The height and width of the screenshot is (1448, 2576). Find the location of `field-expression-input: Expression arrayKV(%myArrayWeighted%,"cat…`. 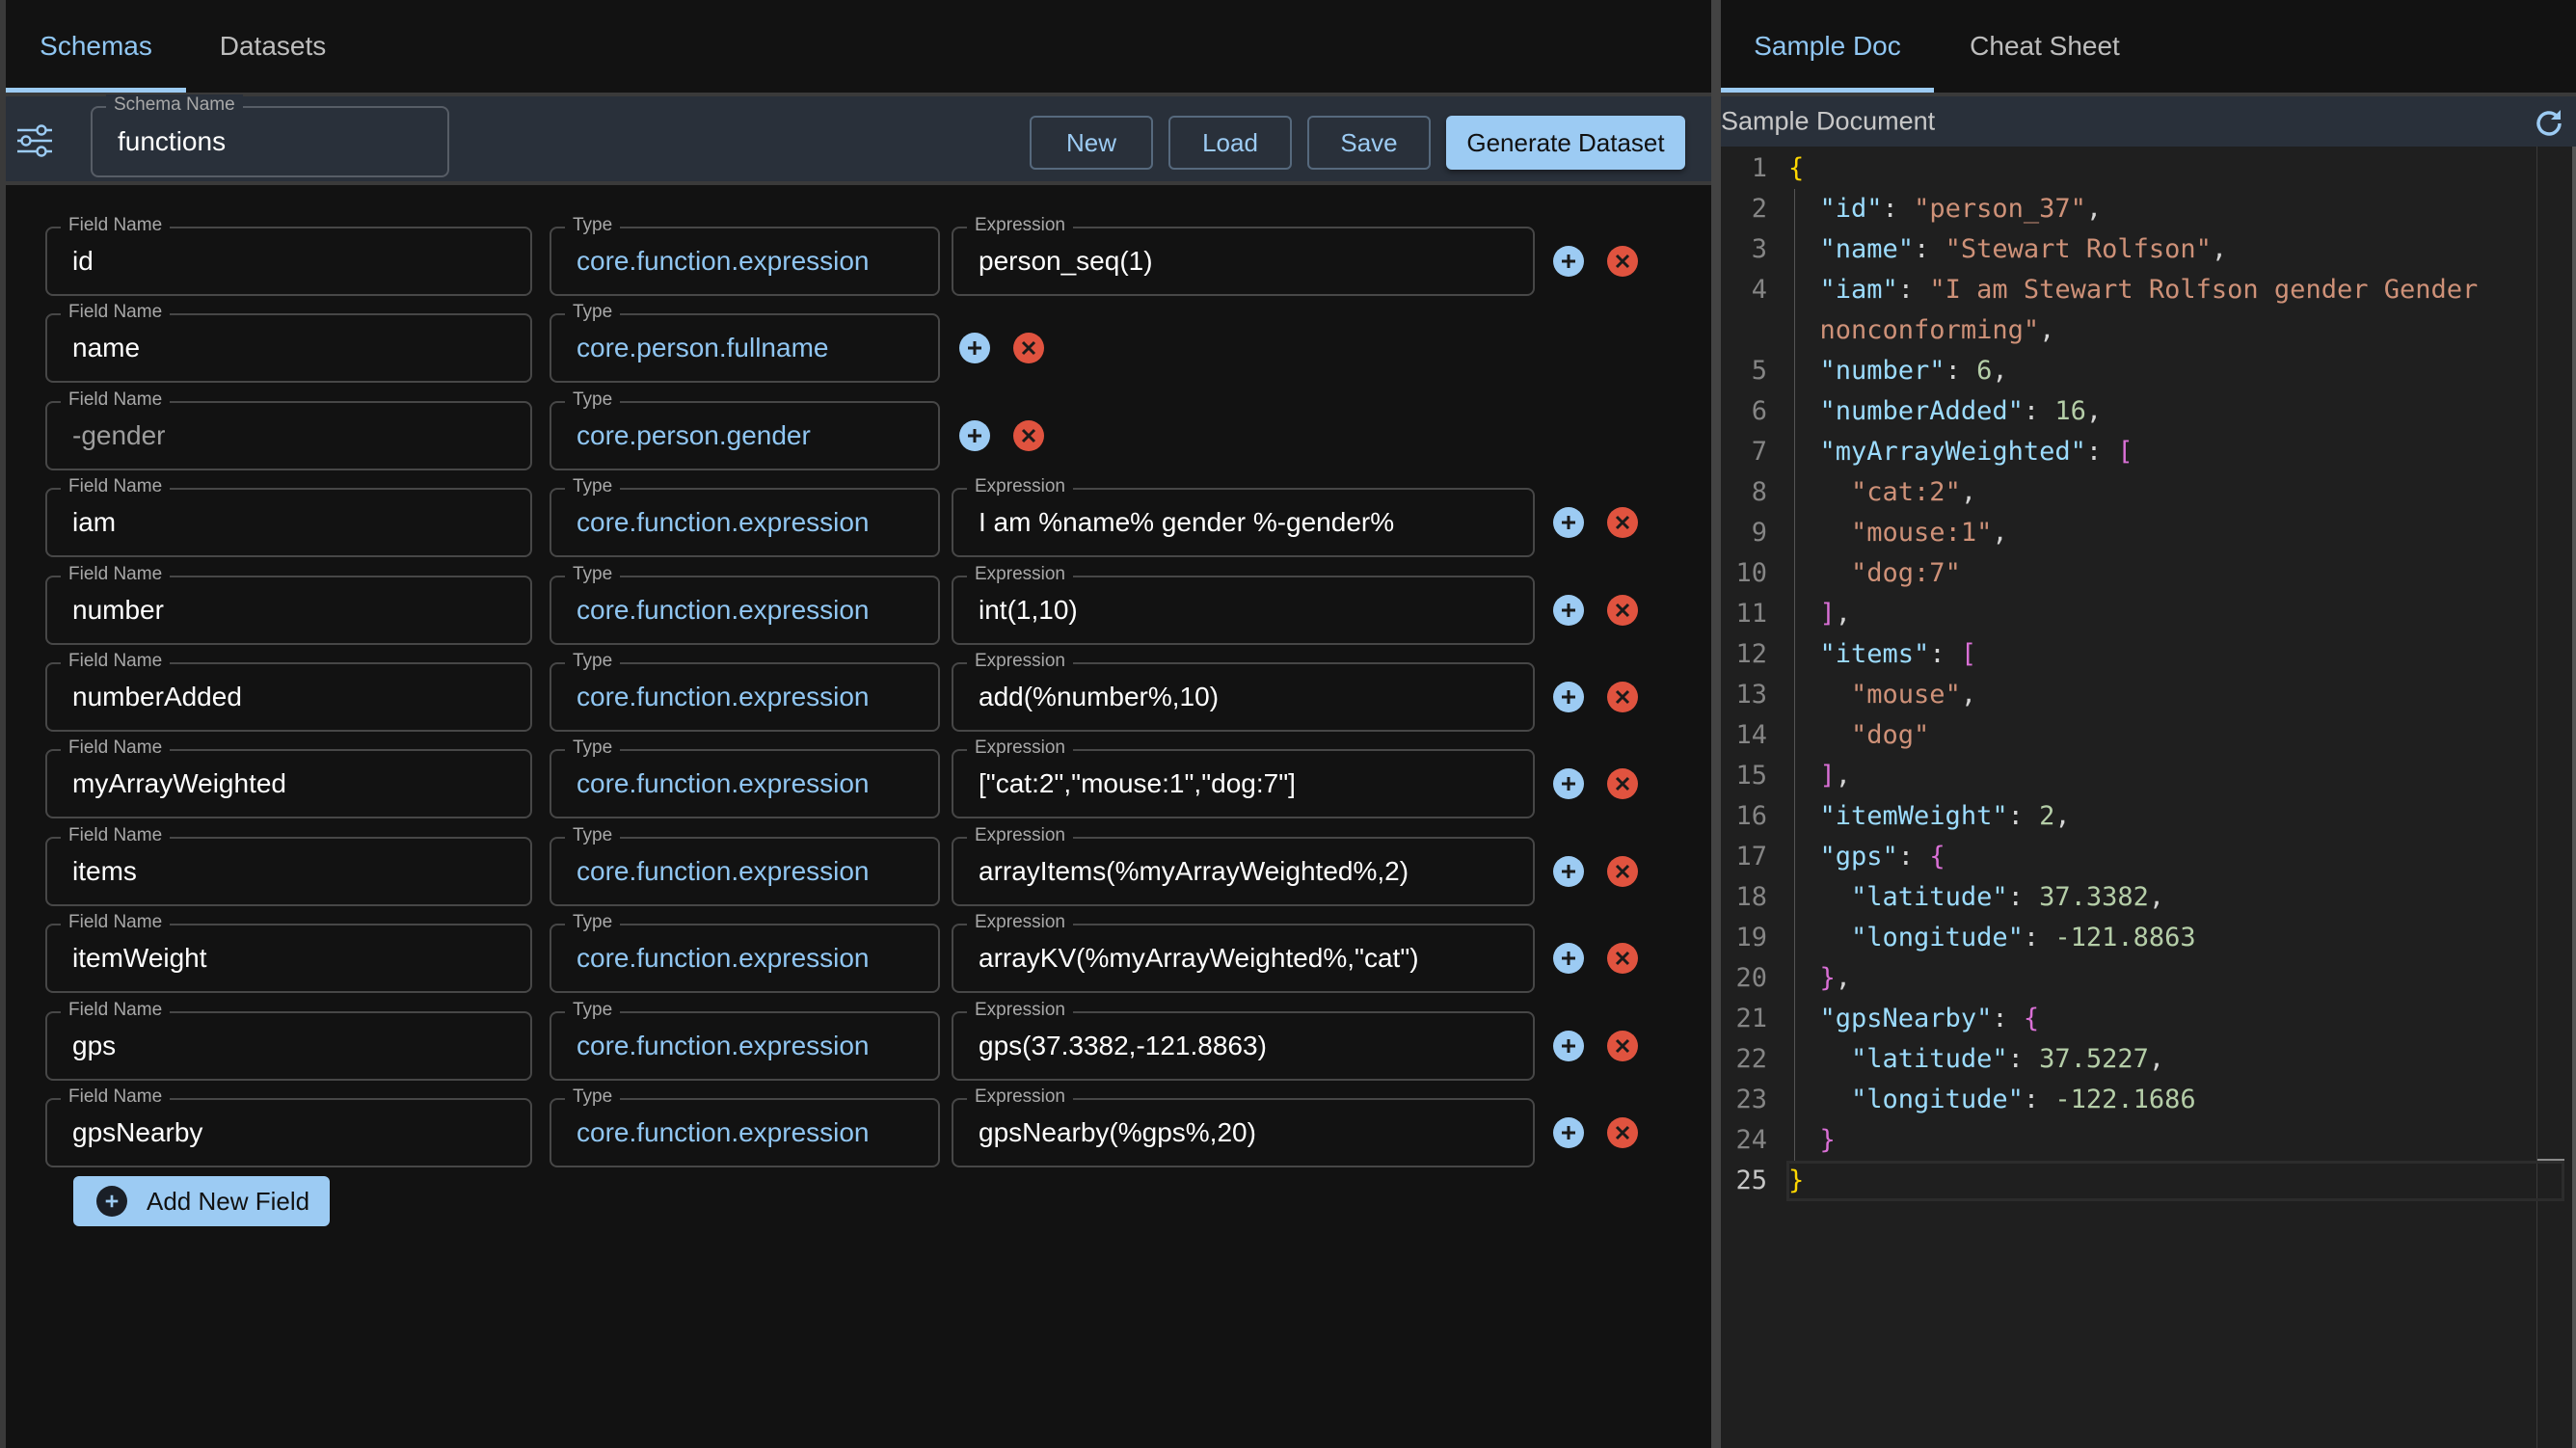

field-expression-input: Expression arrayKV(%myArrayWeighted%,"cat… is located at coordinates (1243, 953).